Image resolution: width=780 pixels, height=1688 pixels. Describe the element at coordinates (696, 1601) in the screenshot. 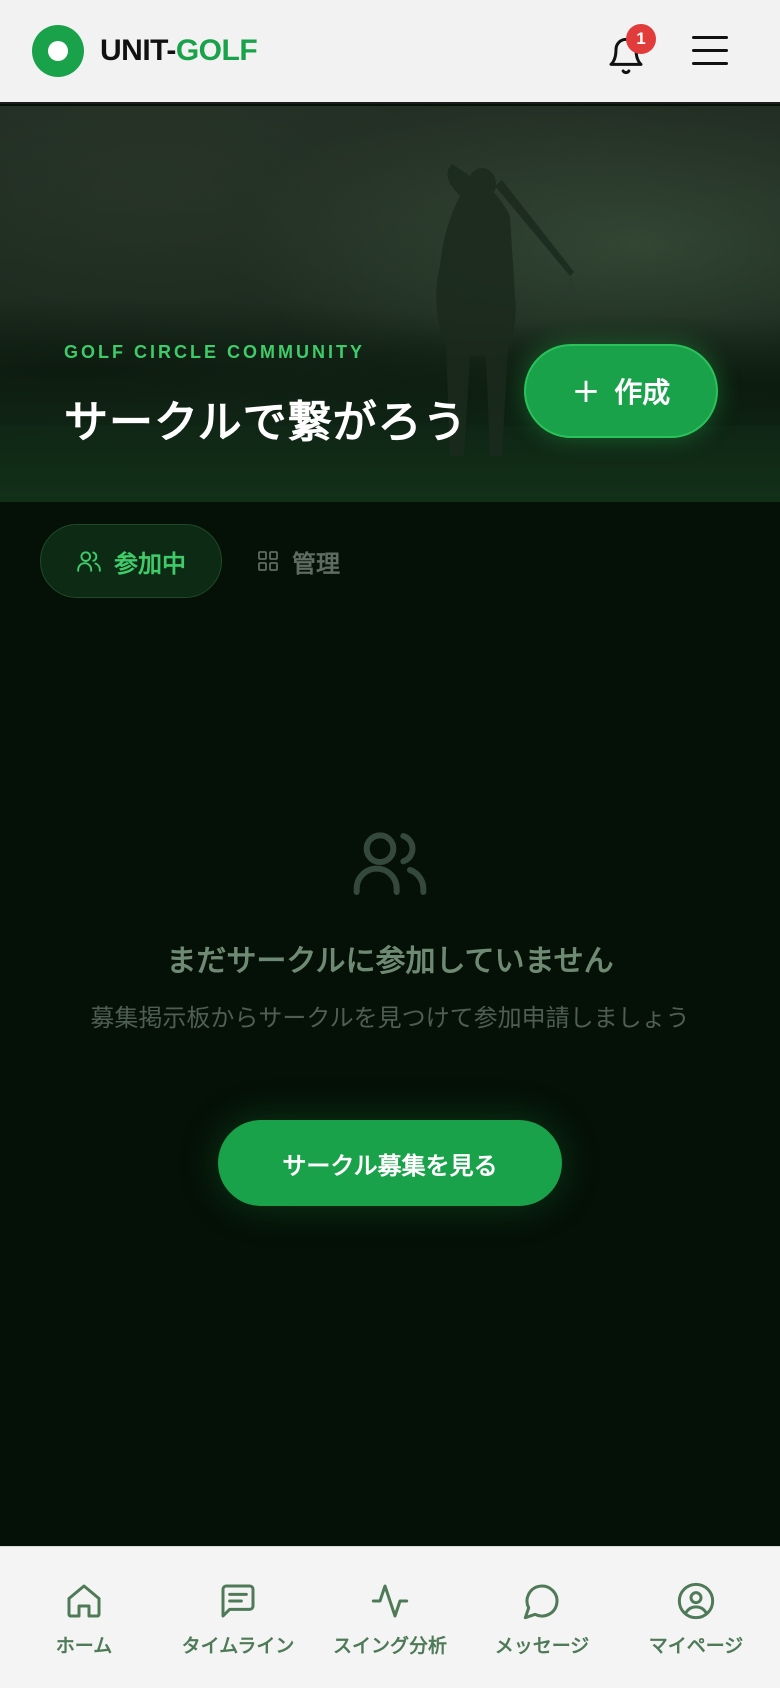

I see `user-circle-icon` at that location.